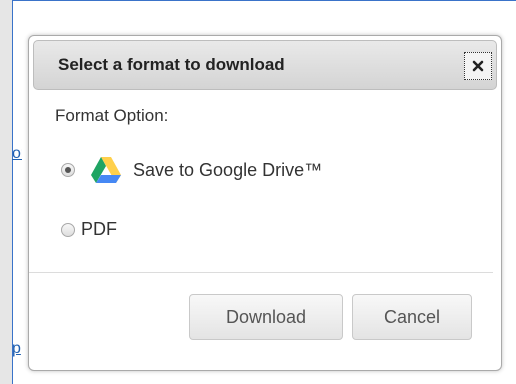 The width and height of the screenshot is (516, 384). What do you see at coordinates (261, 272) in the screenshot?
I see `dialog-divider` at bounding box center [261, 272].